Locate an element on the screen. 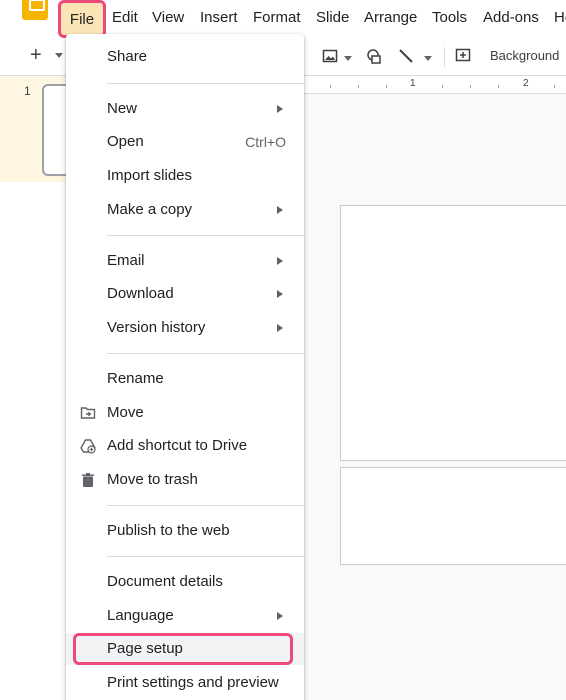  menu-item-move: Move is located at coordinates (185, 413).